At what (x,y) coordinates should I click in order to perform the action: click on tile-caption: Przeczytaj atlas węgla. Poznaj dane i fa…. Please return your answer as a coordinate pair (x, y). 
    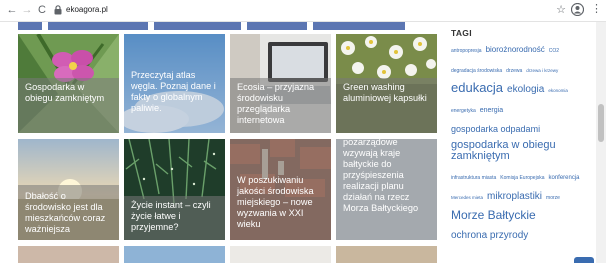
    Looking at the image, I should click on (174, 83).